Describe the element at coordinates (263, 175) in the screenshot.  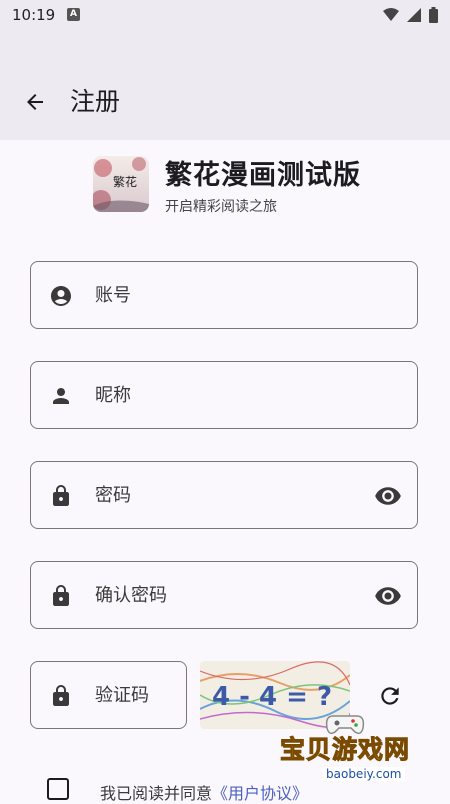
I see `app-name: 繁花漫画测试版` at that location.